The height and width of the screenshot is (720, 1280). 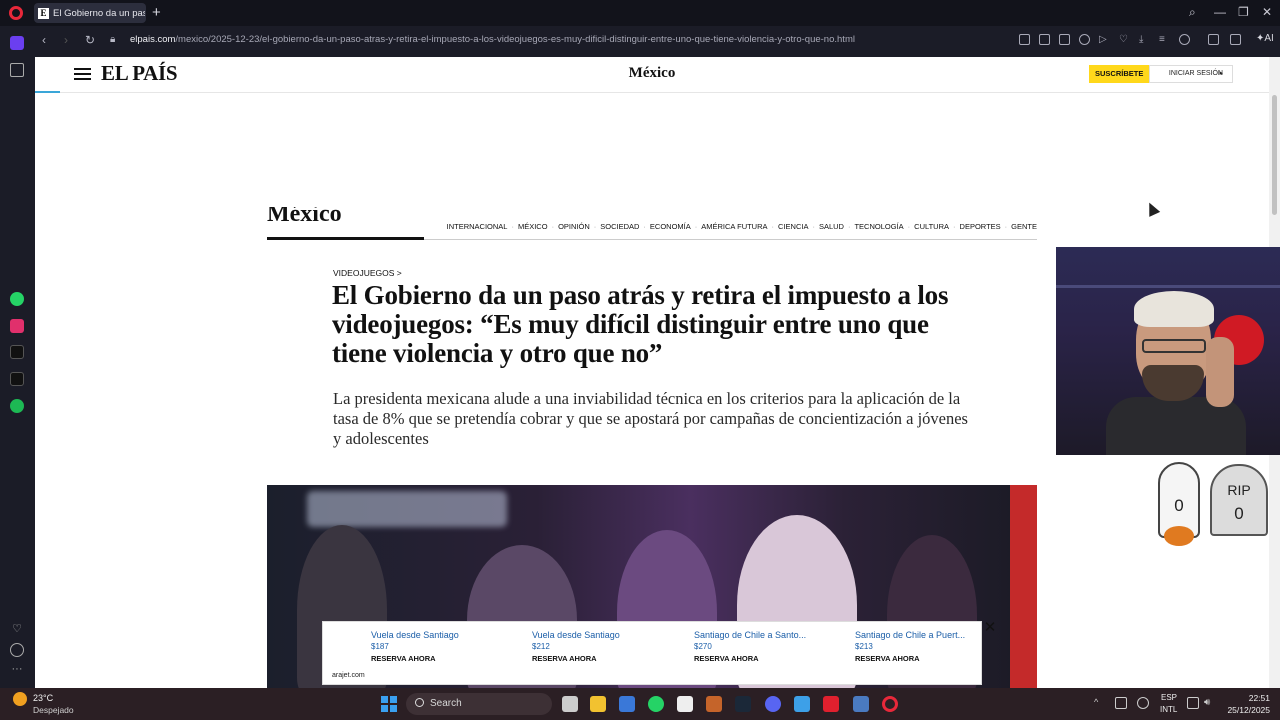 What do you see at coordinates (17, 629) in the screenshot?
I see `favorites-heart-icon: ♡` at bounding box center [17, 629].